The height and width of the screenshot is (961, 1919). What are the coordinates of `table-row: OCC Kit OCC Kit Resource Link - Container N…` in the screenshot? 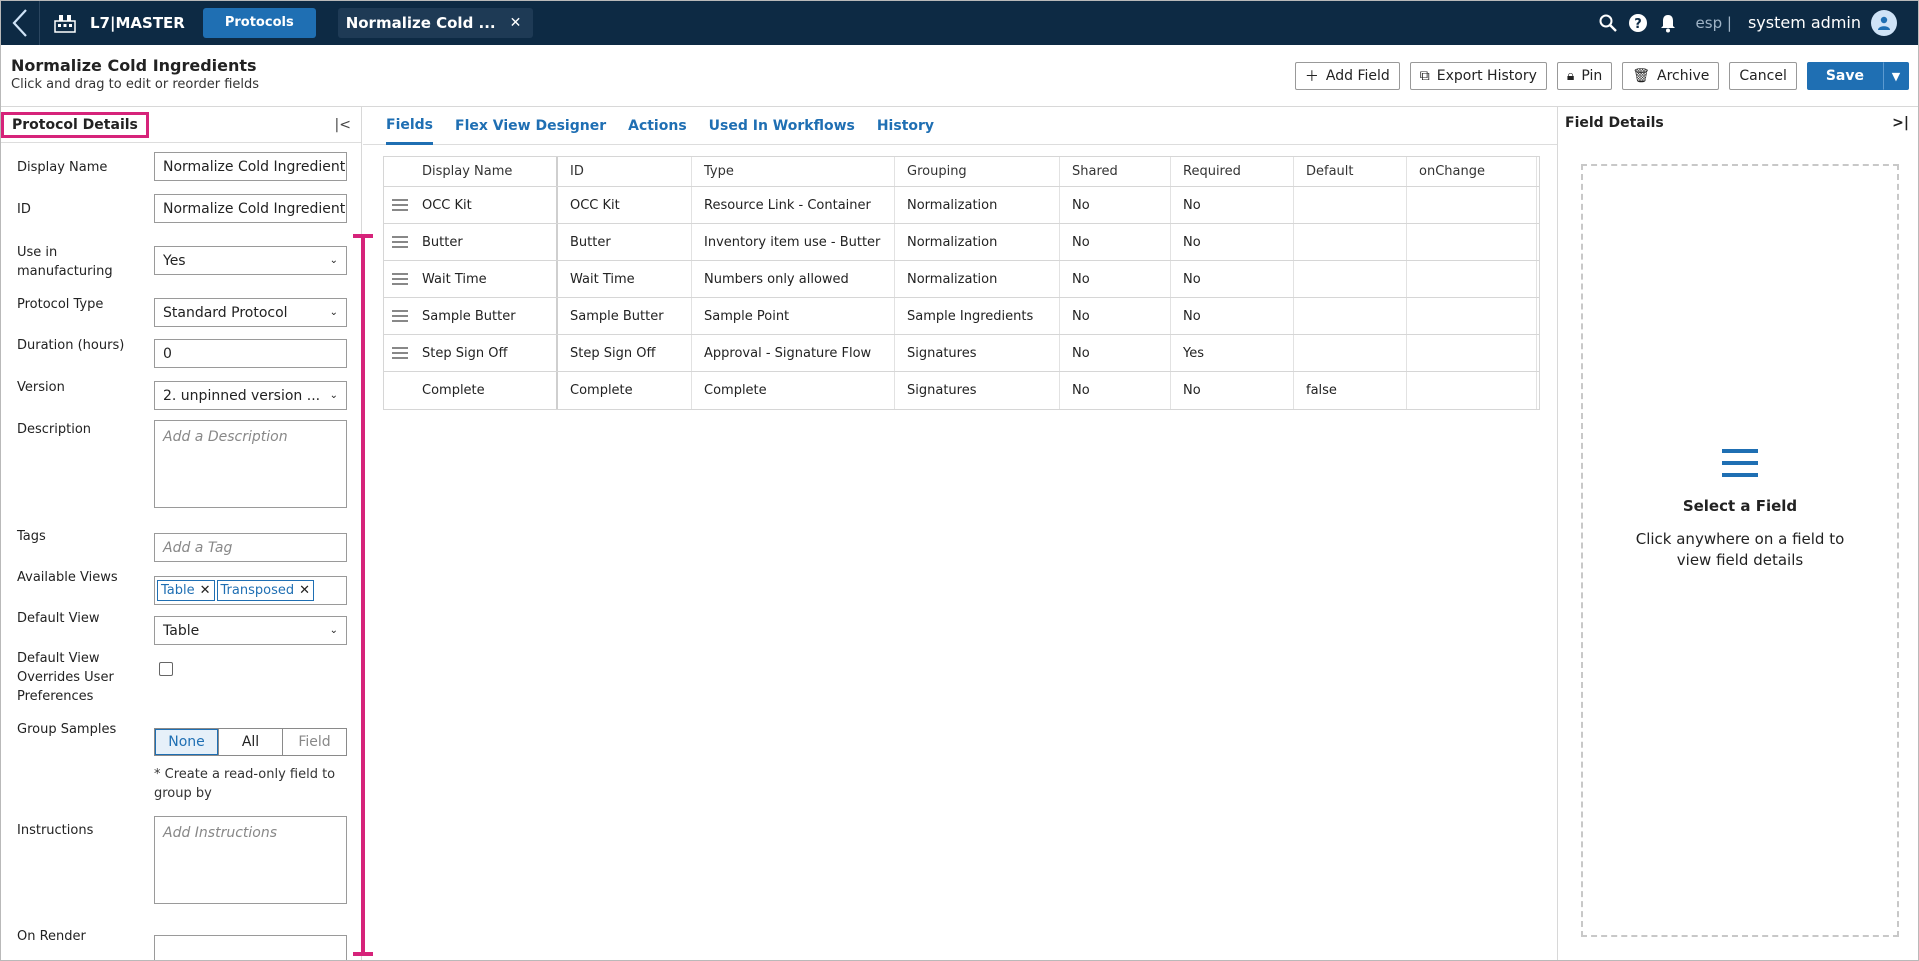 It's located at (961, 205).